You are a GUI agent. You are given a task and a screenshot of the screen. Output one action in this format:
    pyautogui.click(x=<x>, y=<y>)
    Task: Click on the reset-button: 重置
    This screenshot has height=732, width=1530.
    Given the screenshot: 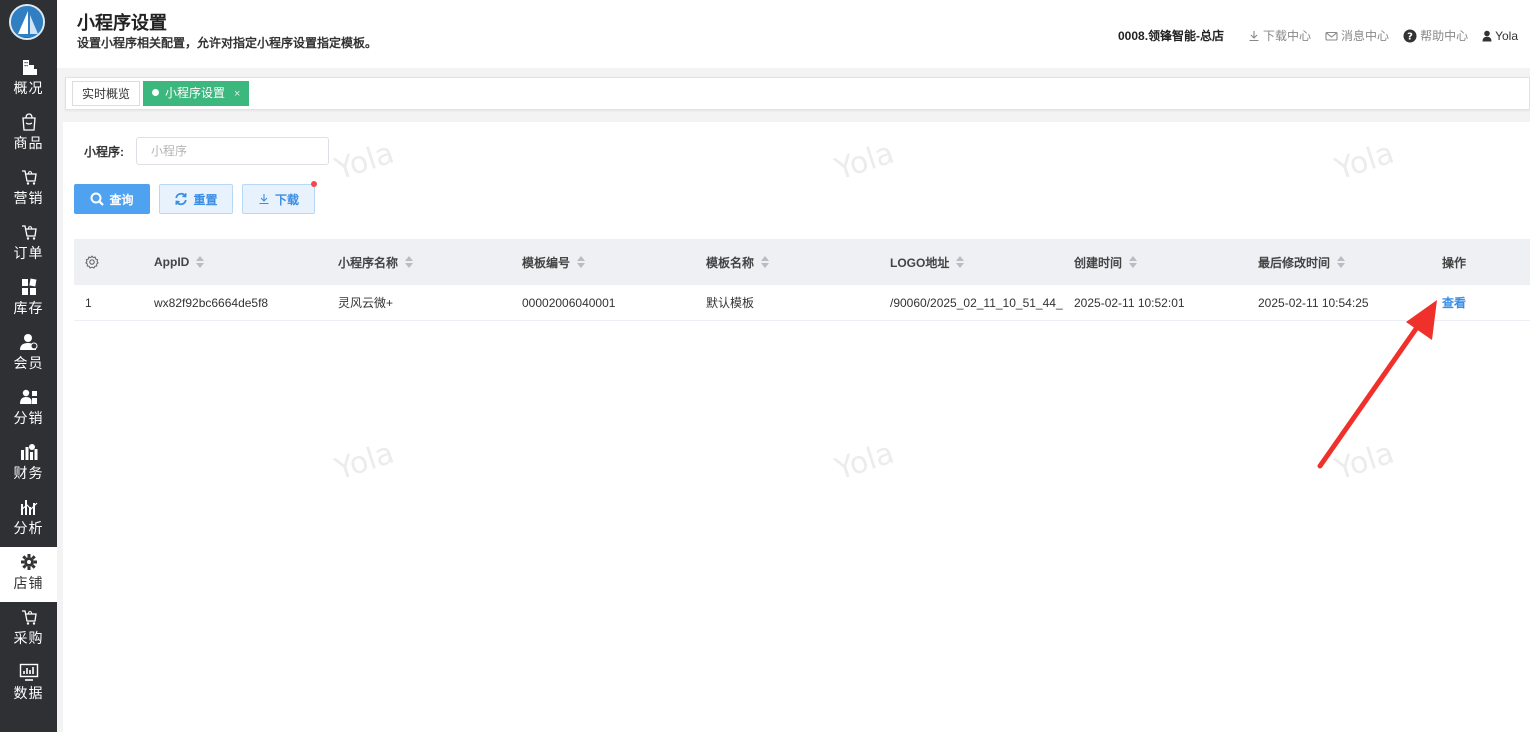 What is the action you would take?
    pyautogui.click(x=196, y=199)
    